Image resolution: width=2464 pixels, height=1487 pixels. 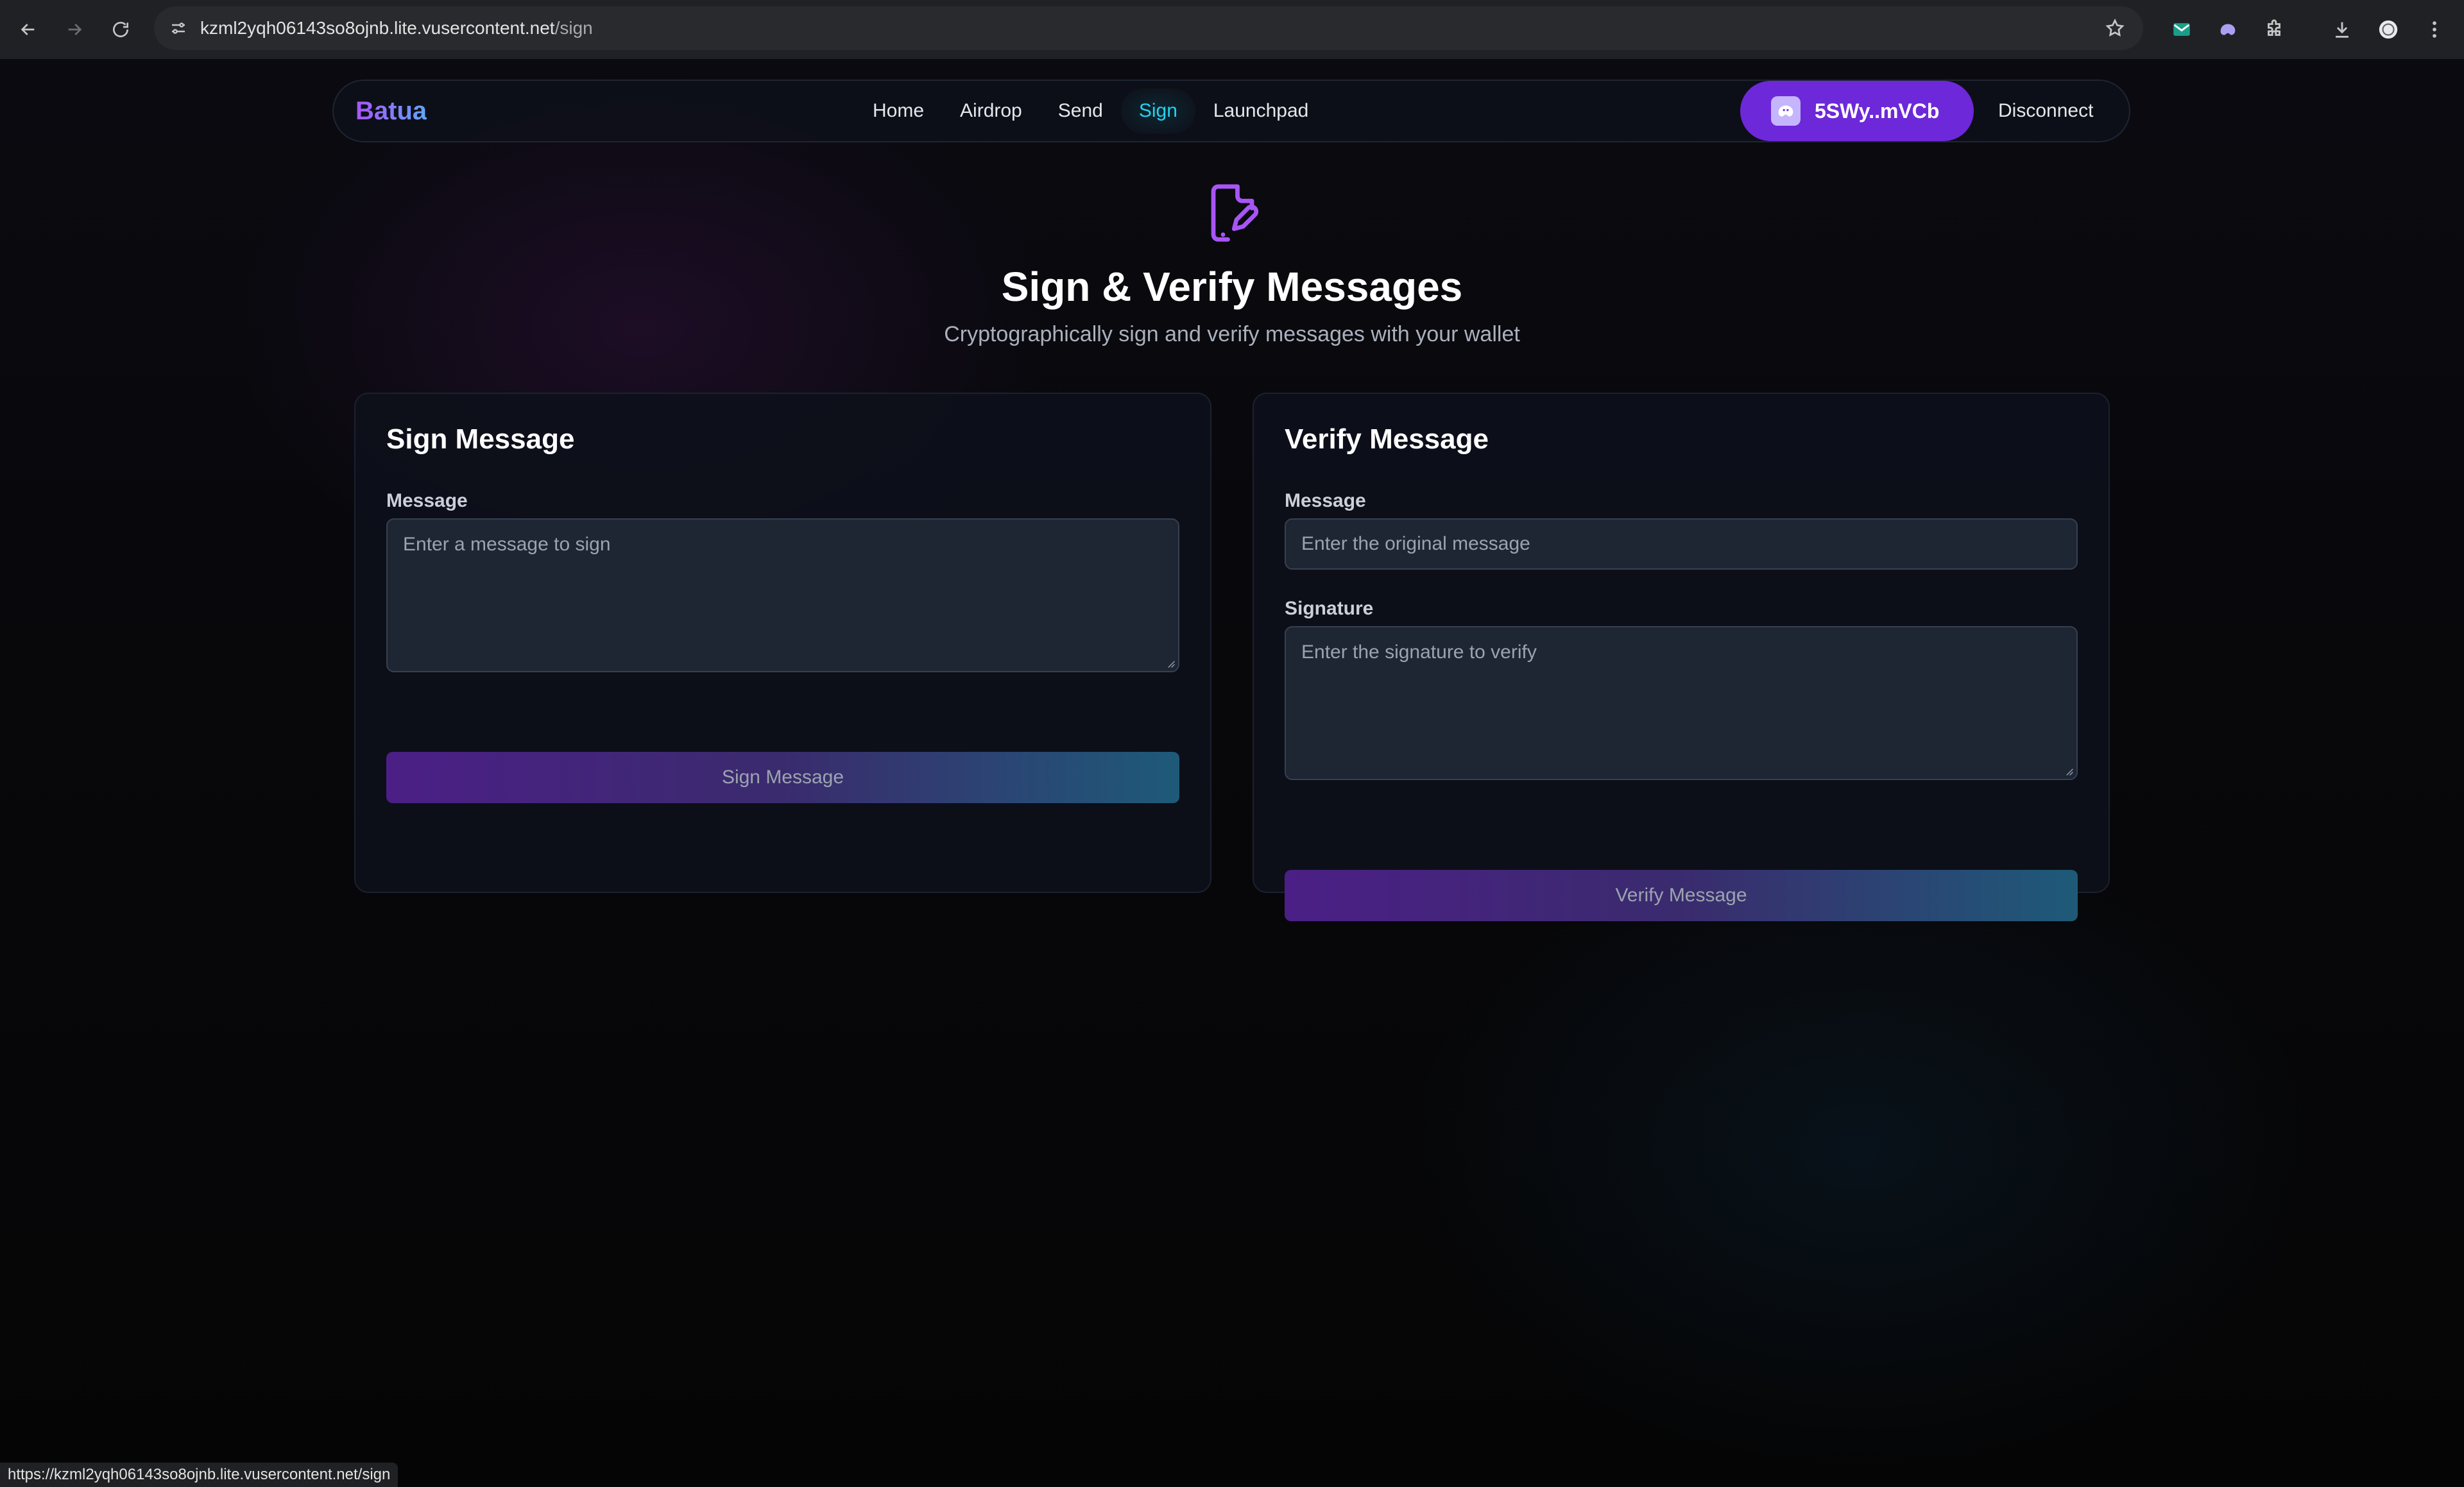 What do you see at coordinates (1786, 111) in the screenshot?
I see `wallet-ghost-icon` at bounding box center [1786, 111].